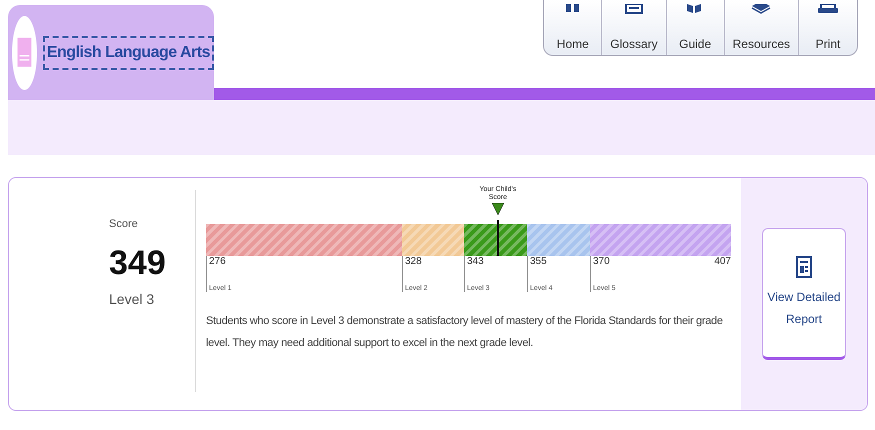  I want to click on nav-button: Glossary, so click(634, 27).